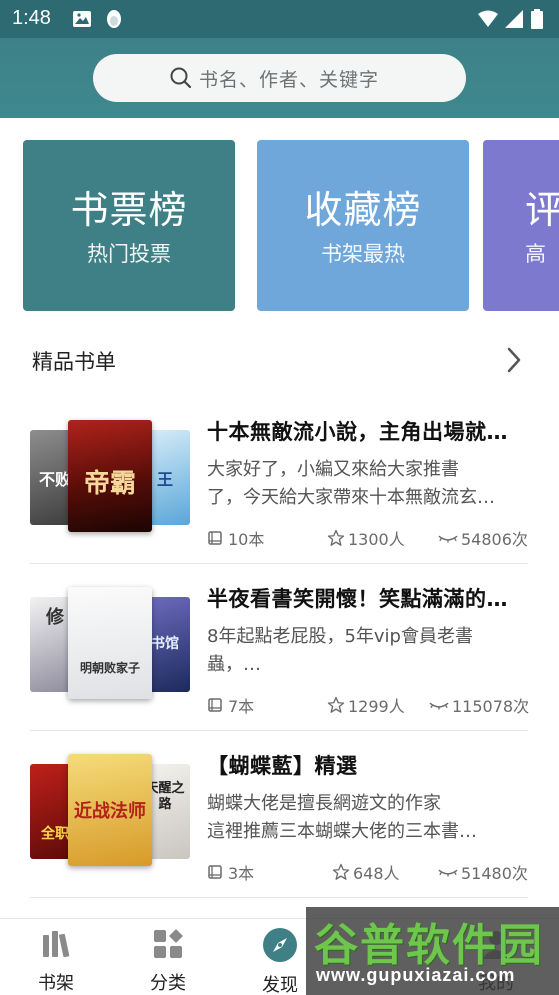 The image size is (559, 995). What do you see at coordinates (110, 476) in the screenshot?
I see `book-cover: 帝霸` at bounding box center [110, 476].